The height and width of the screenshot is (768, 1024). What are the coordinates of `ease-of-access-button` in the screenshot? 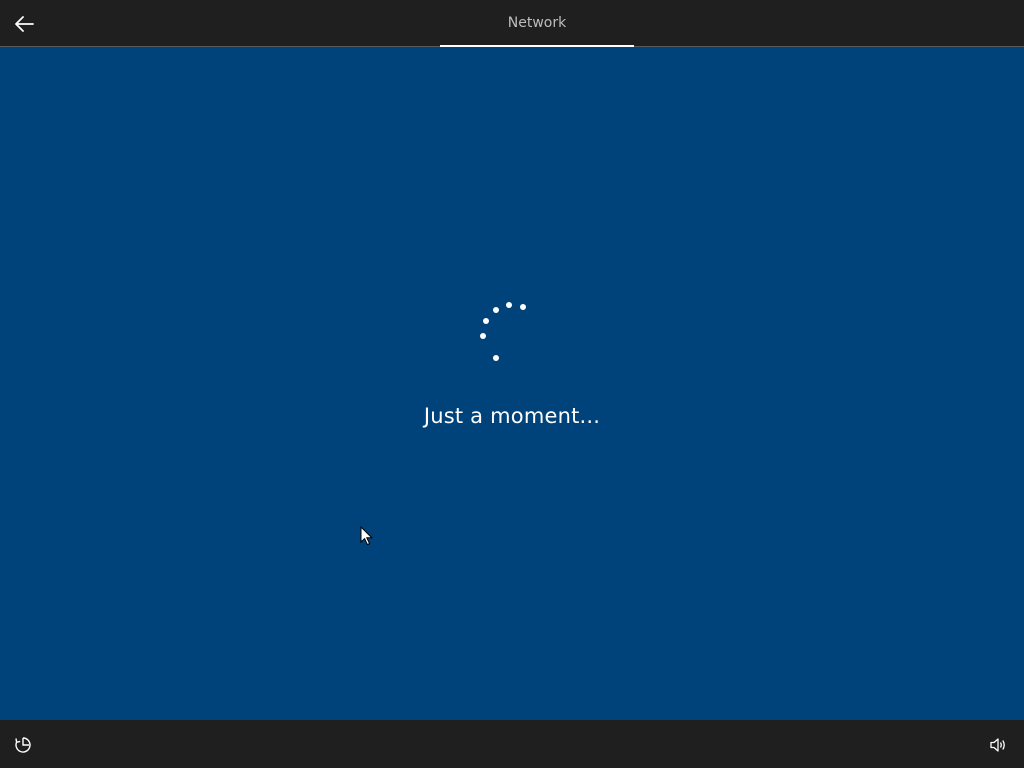 It's located at (23, 745).